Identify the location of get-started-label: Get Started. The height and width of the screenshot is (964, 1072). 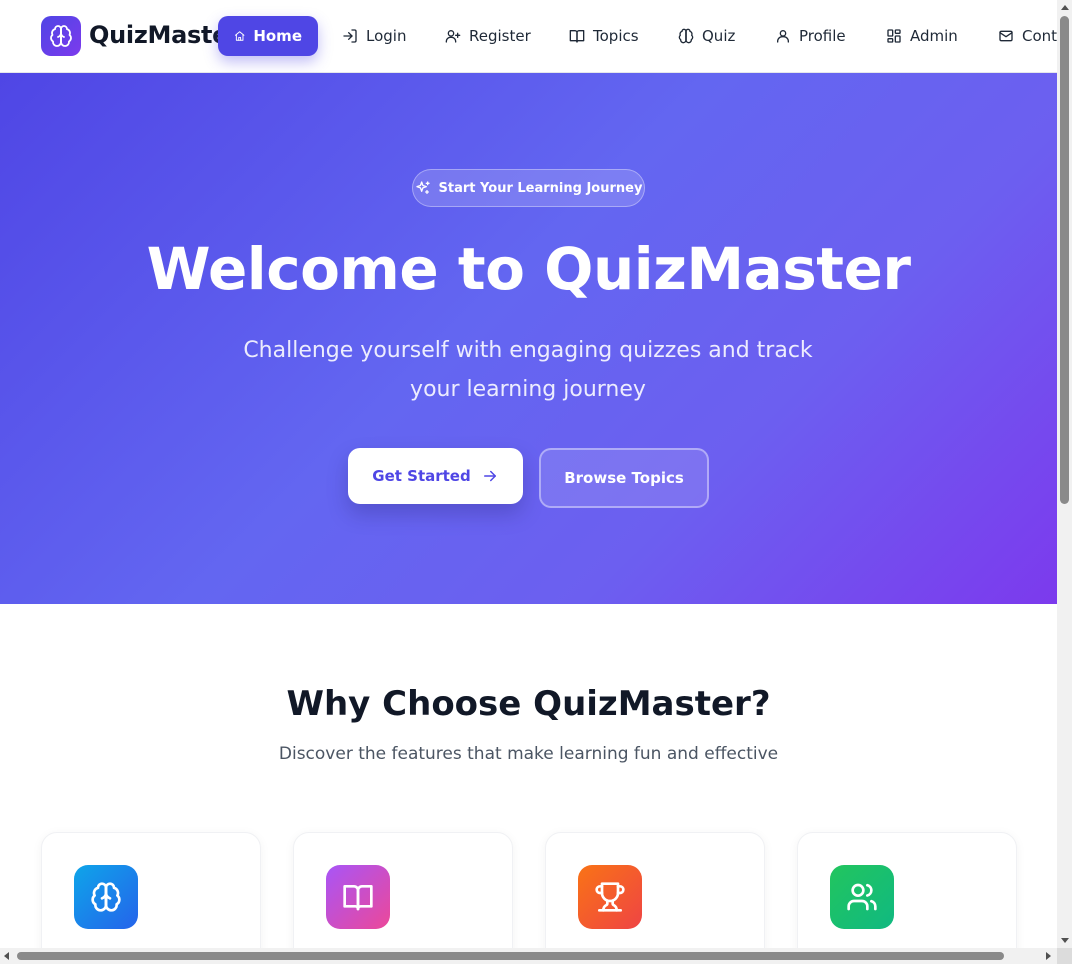
(421, 476).